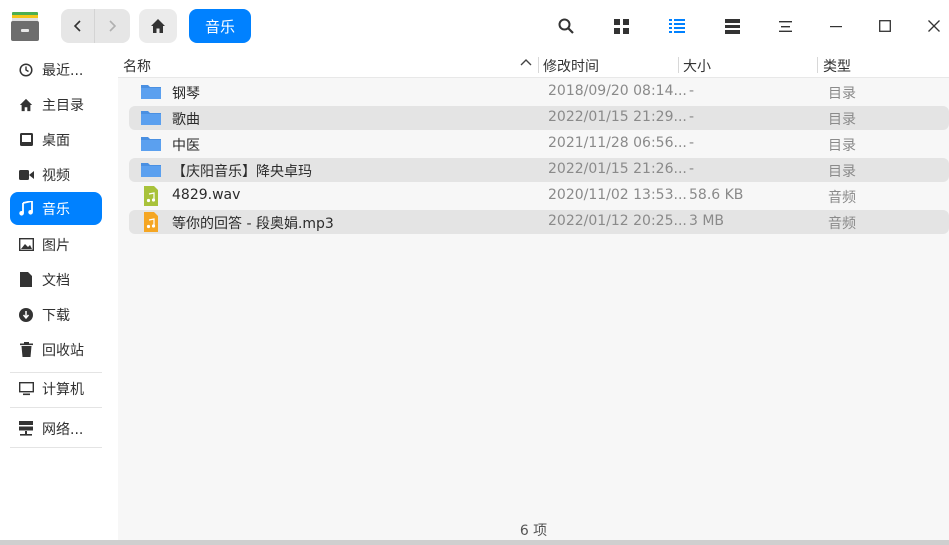 Image resolution: width=949 pixels, height=545 pixels. What do you see at coordinates (63, 105) in the screenshot?
I see `sidebar-item-label: 主目录` at bounding box center [63, 105].